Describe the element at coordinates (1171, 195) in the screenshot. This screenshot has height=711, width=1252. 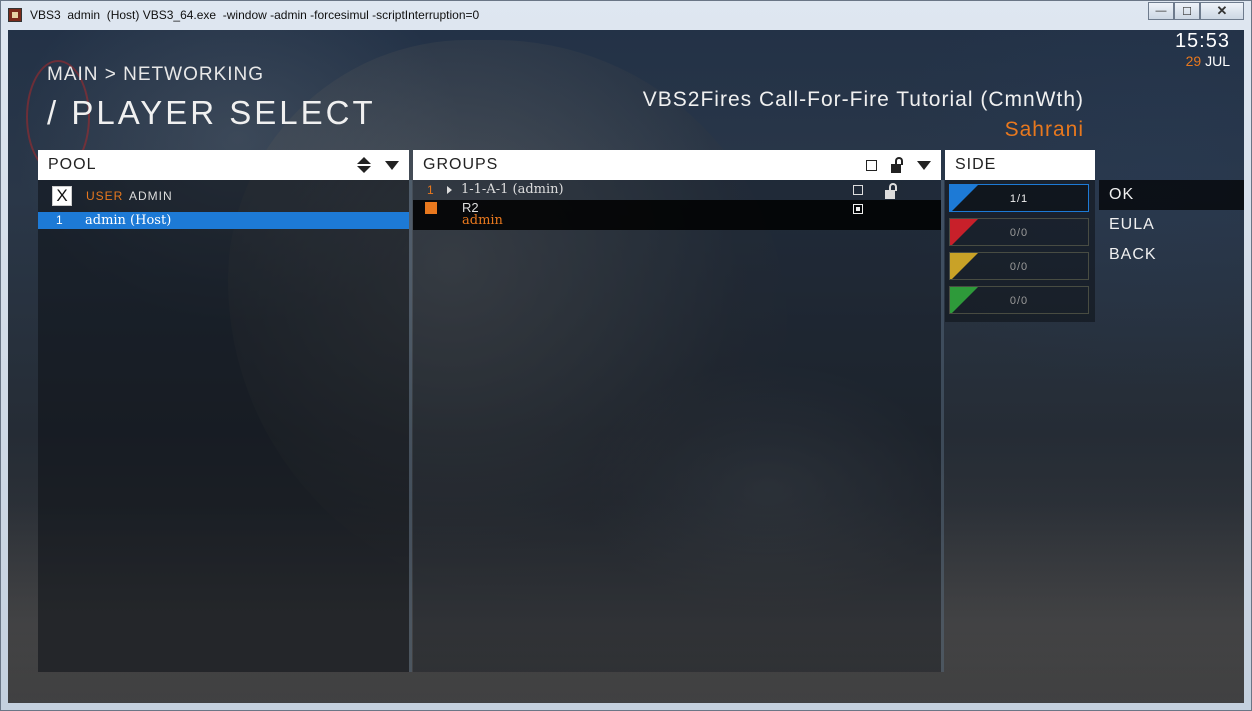
I see `ok-button: OK` at that location.